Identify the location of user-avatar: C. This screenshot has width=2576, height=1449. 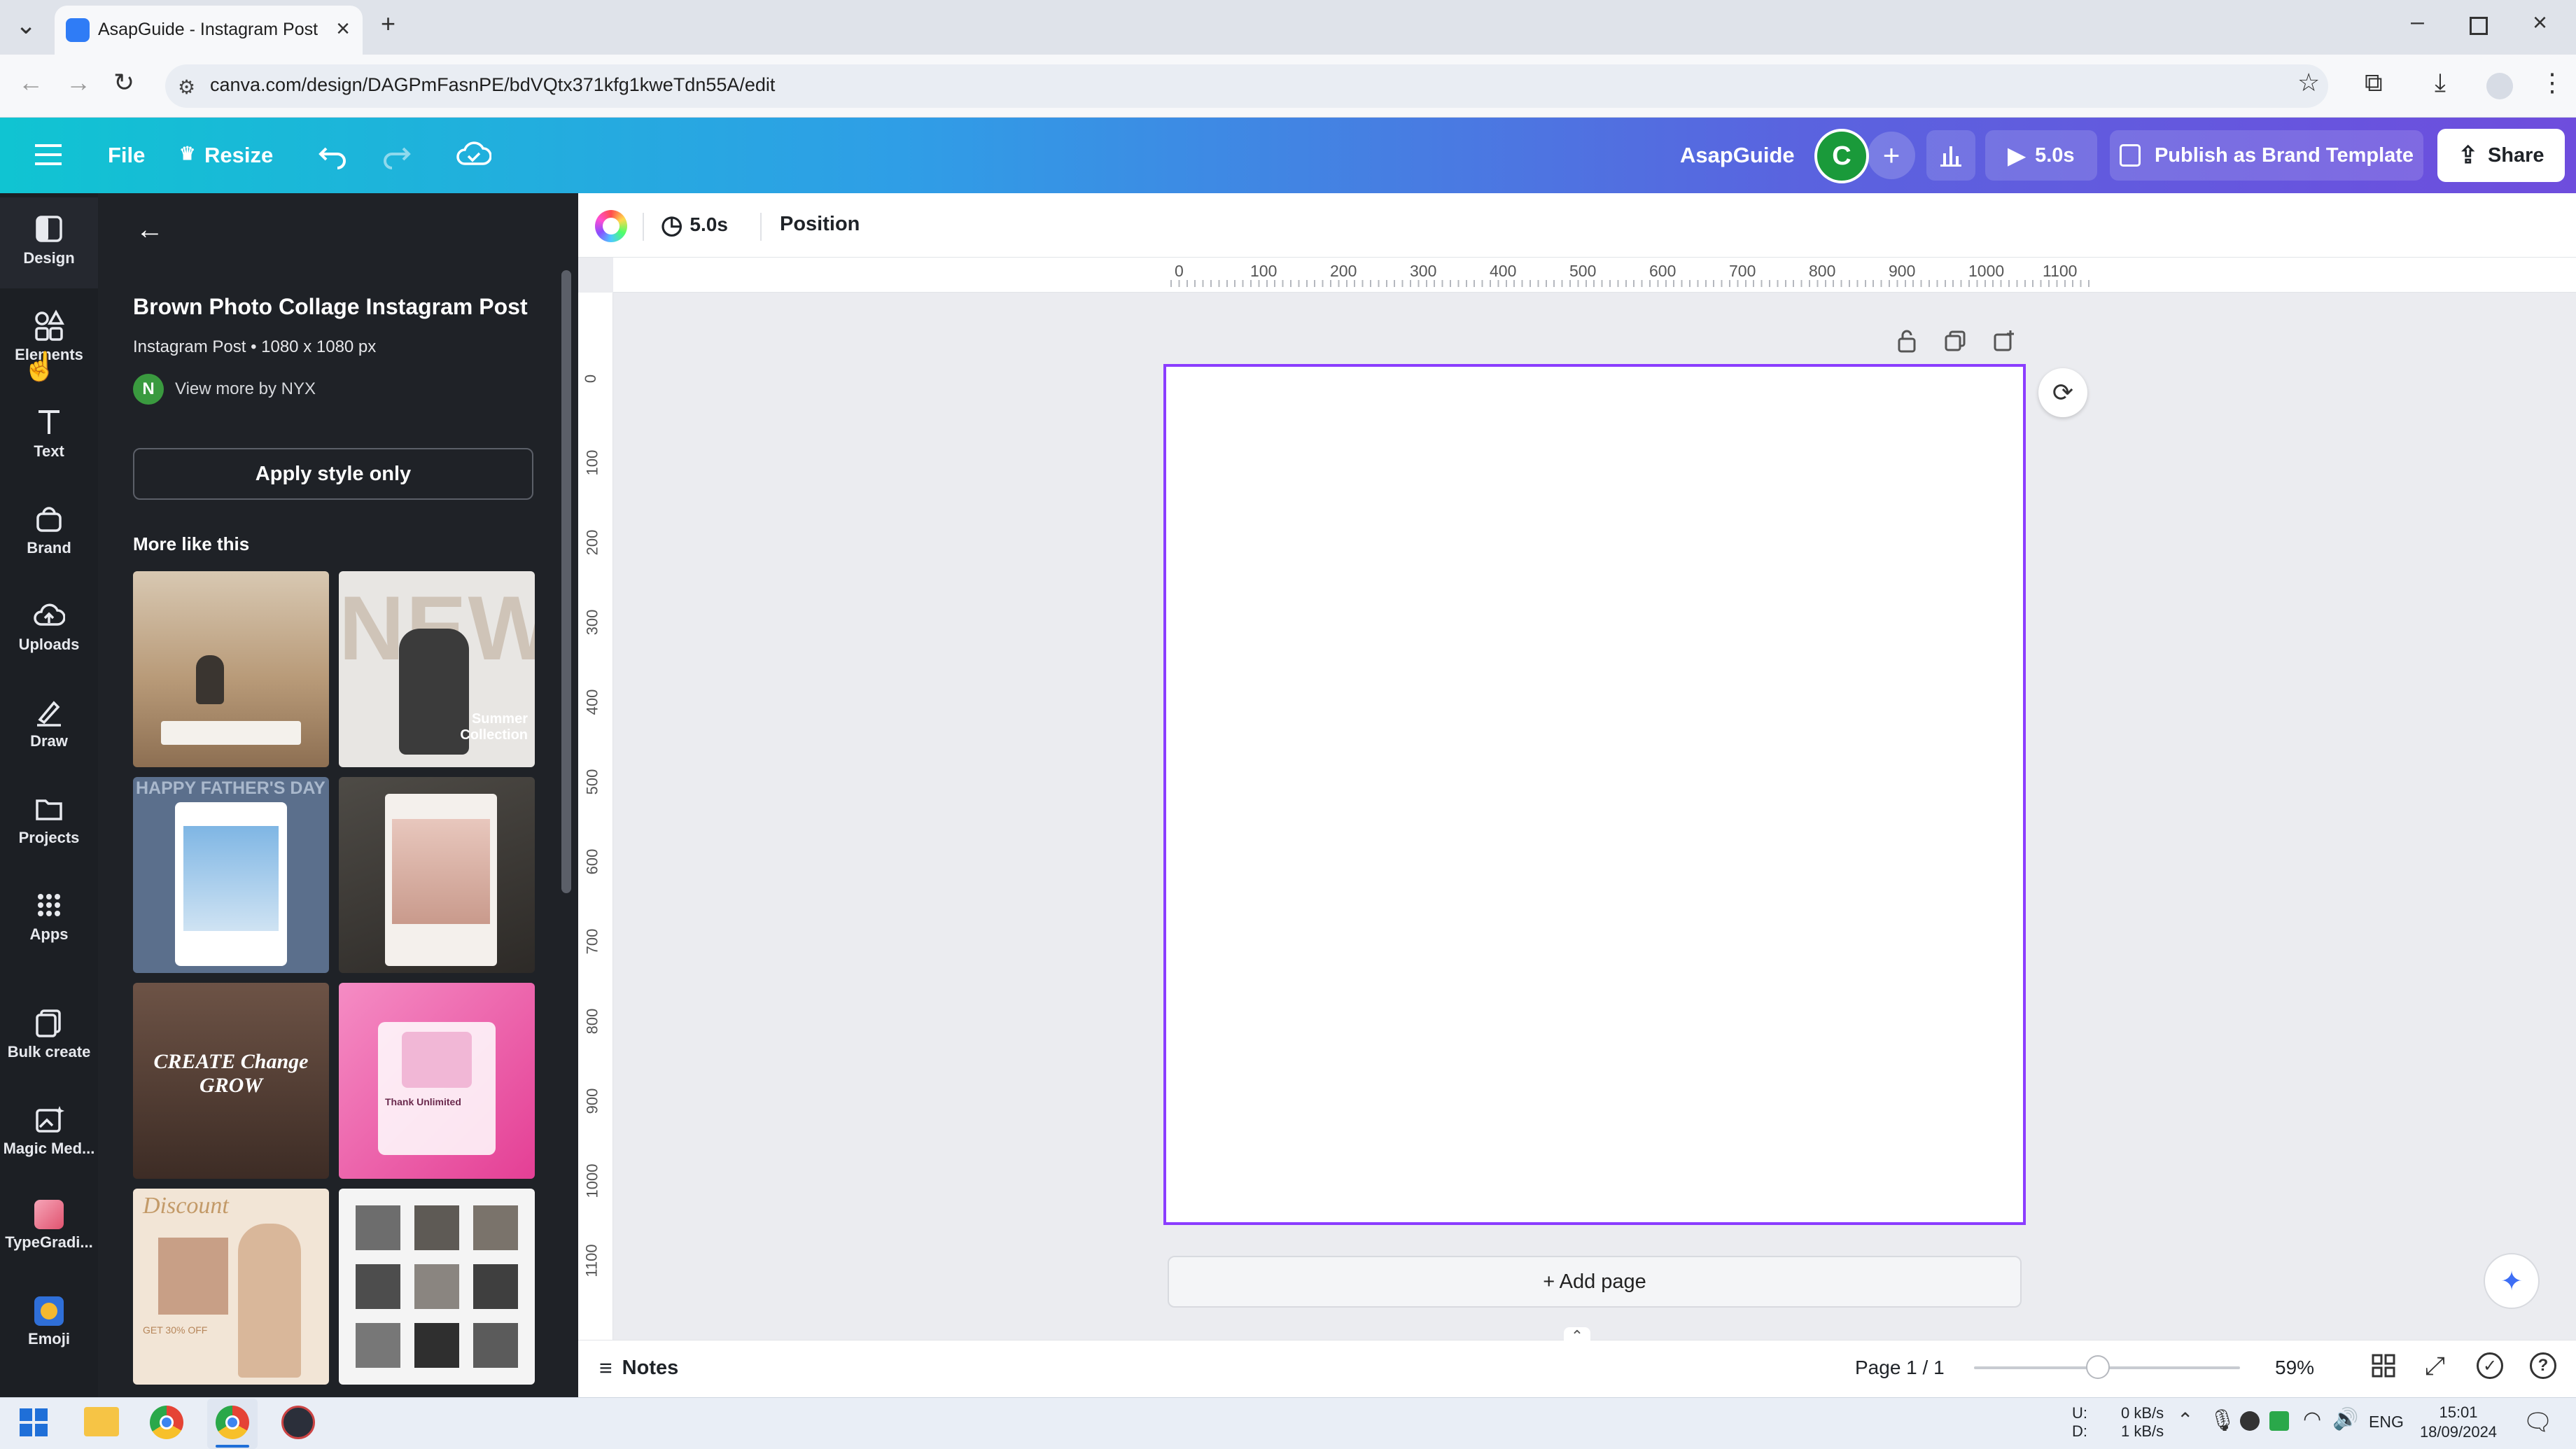
(1841, 156).